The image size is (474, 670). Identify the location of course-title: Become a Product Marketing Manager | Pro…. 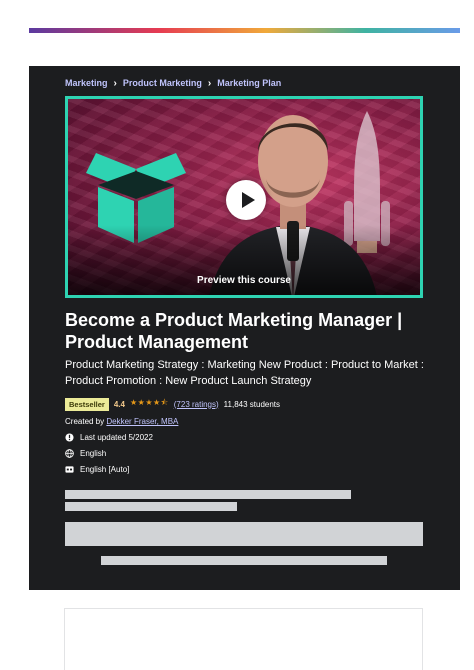
(234, 331).